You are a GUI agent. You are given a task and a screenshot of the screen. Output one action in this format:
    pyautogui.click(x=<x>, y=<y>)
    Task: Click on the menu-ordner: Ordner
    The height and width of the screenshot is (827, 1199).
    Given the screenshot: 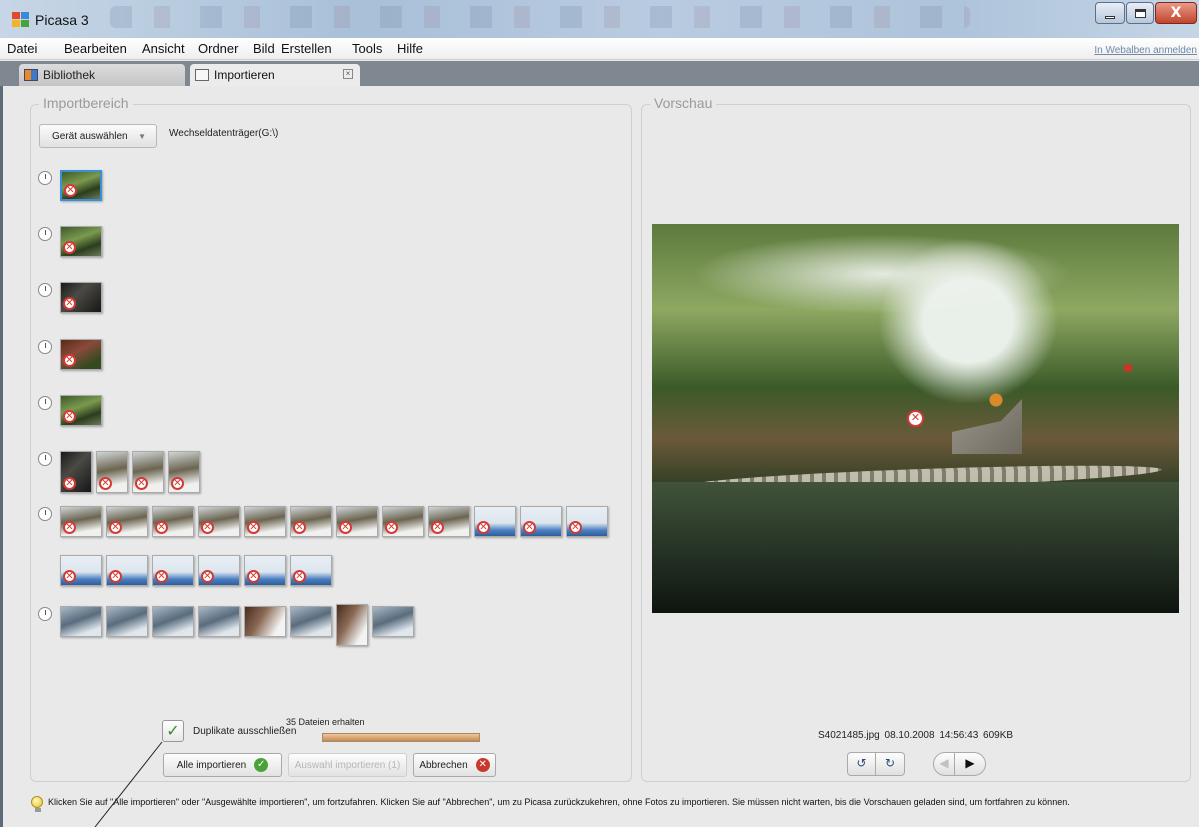 What is the action you would take?
    pyautogui.click(x=218, y=48)
    